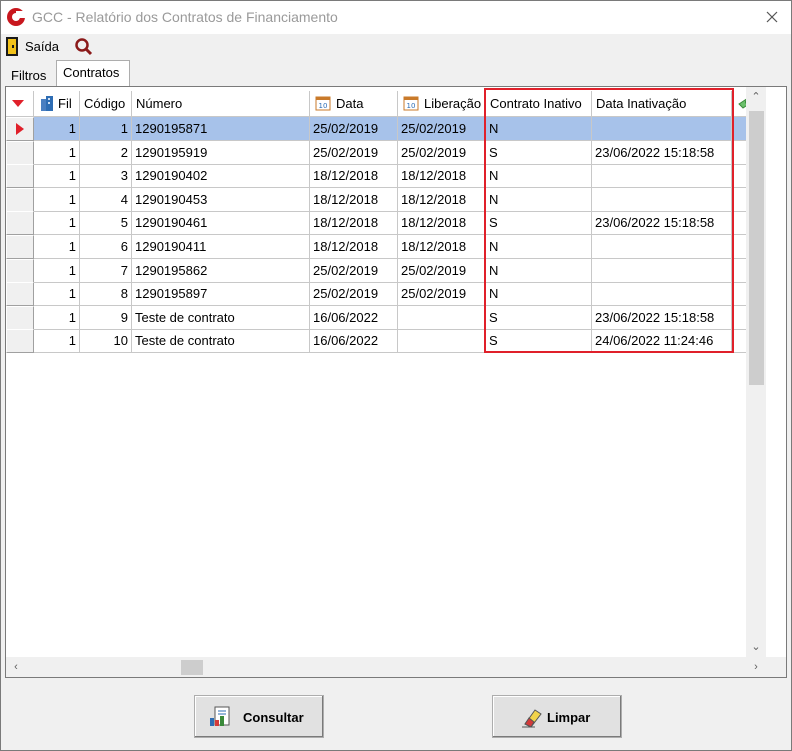 The height and width of the screenshot is (751, 792). I want to click on cell-numero: 1290190453, so click(221, 199).